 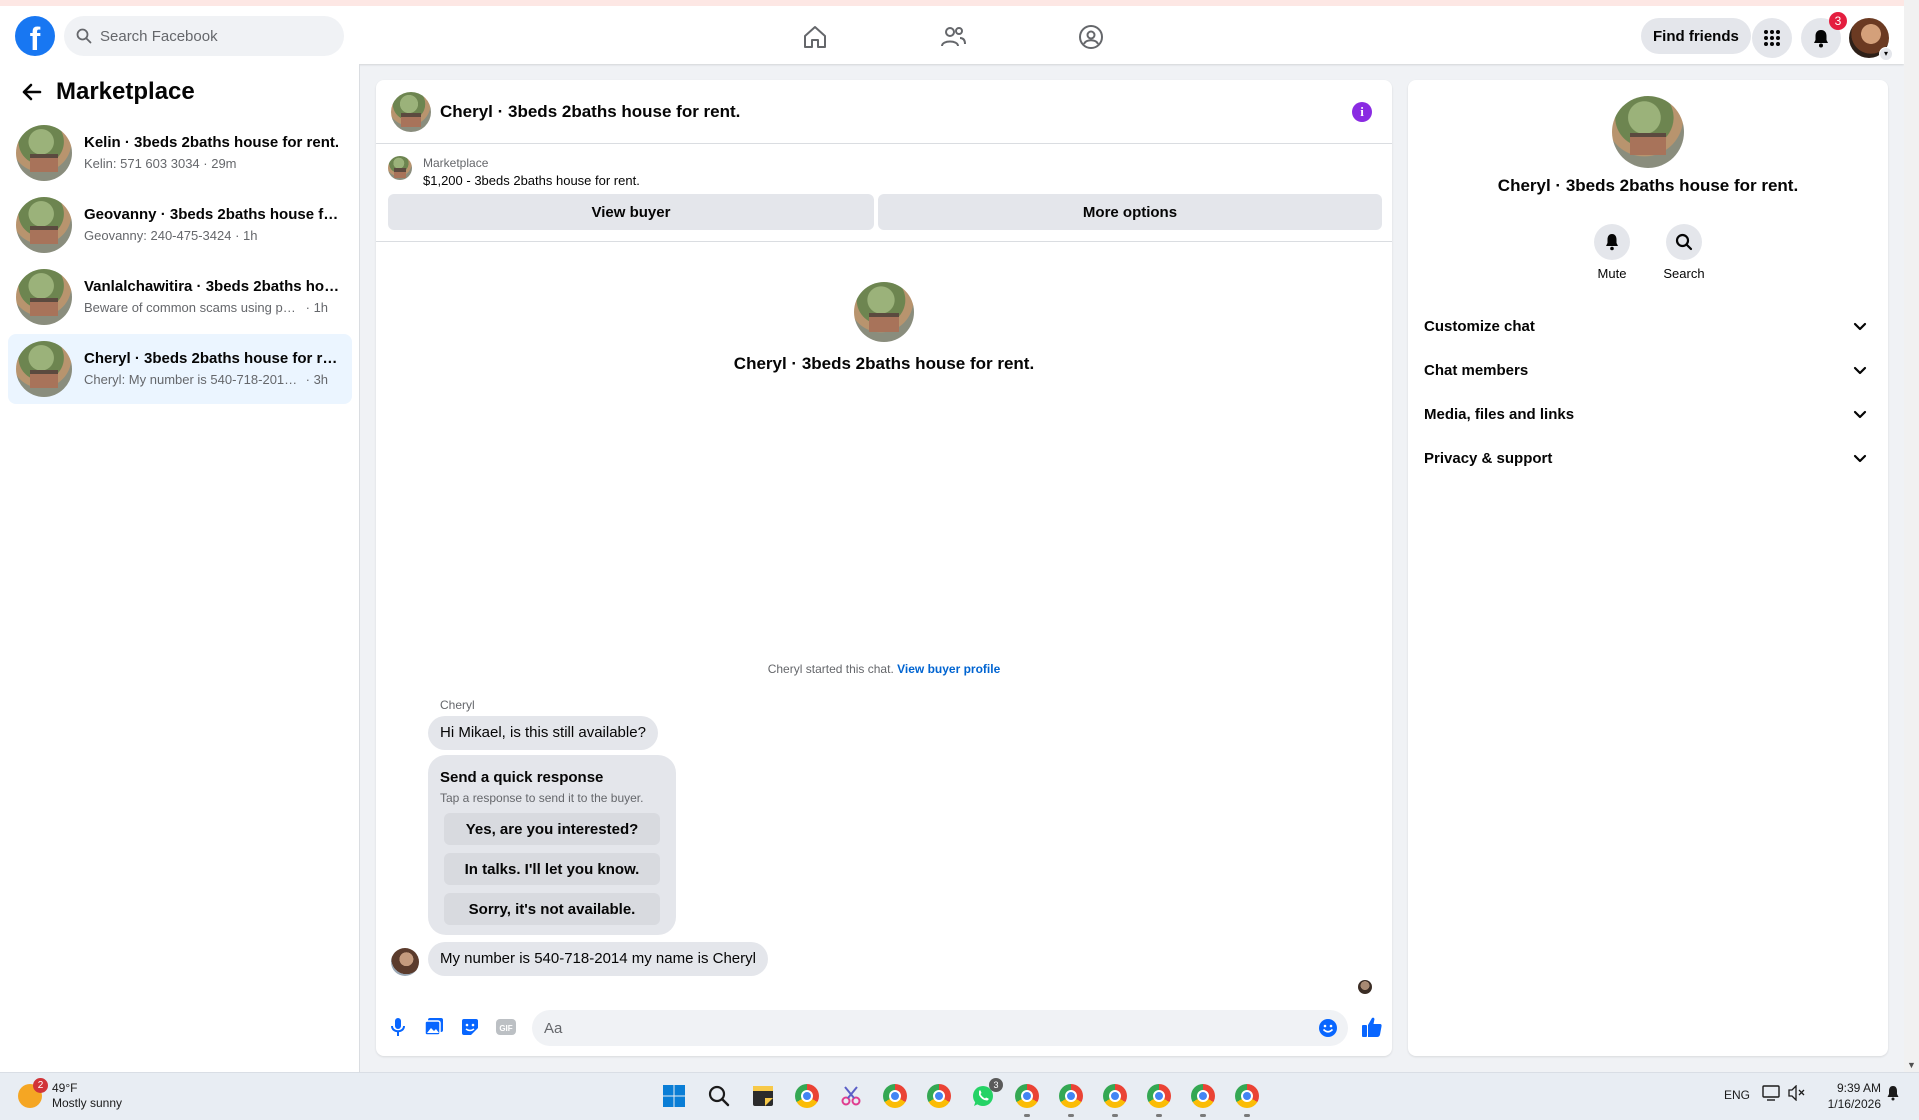 I want to click on seen-indicator-avatar, so click(x=1365, y=987).